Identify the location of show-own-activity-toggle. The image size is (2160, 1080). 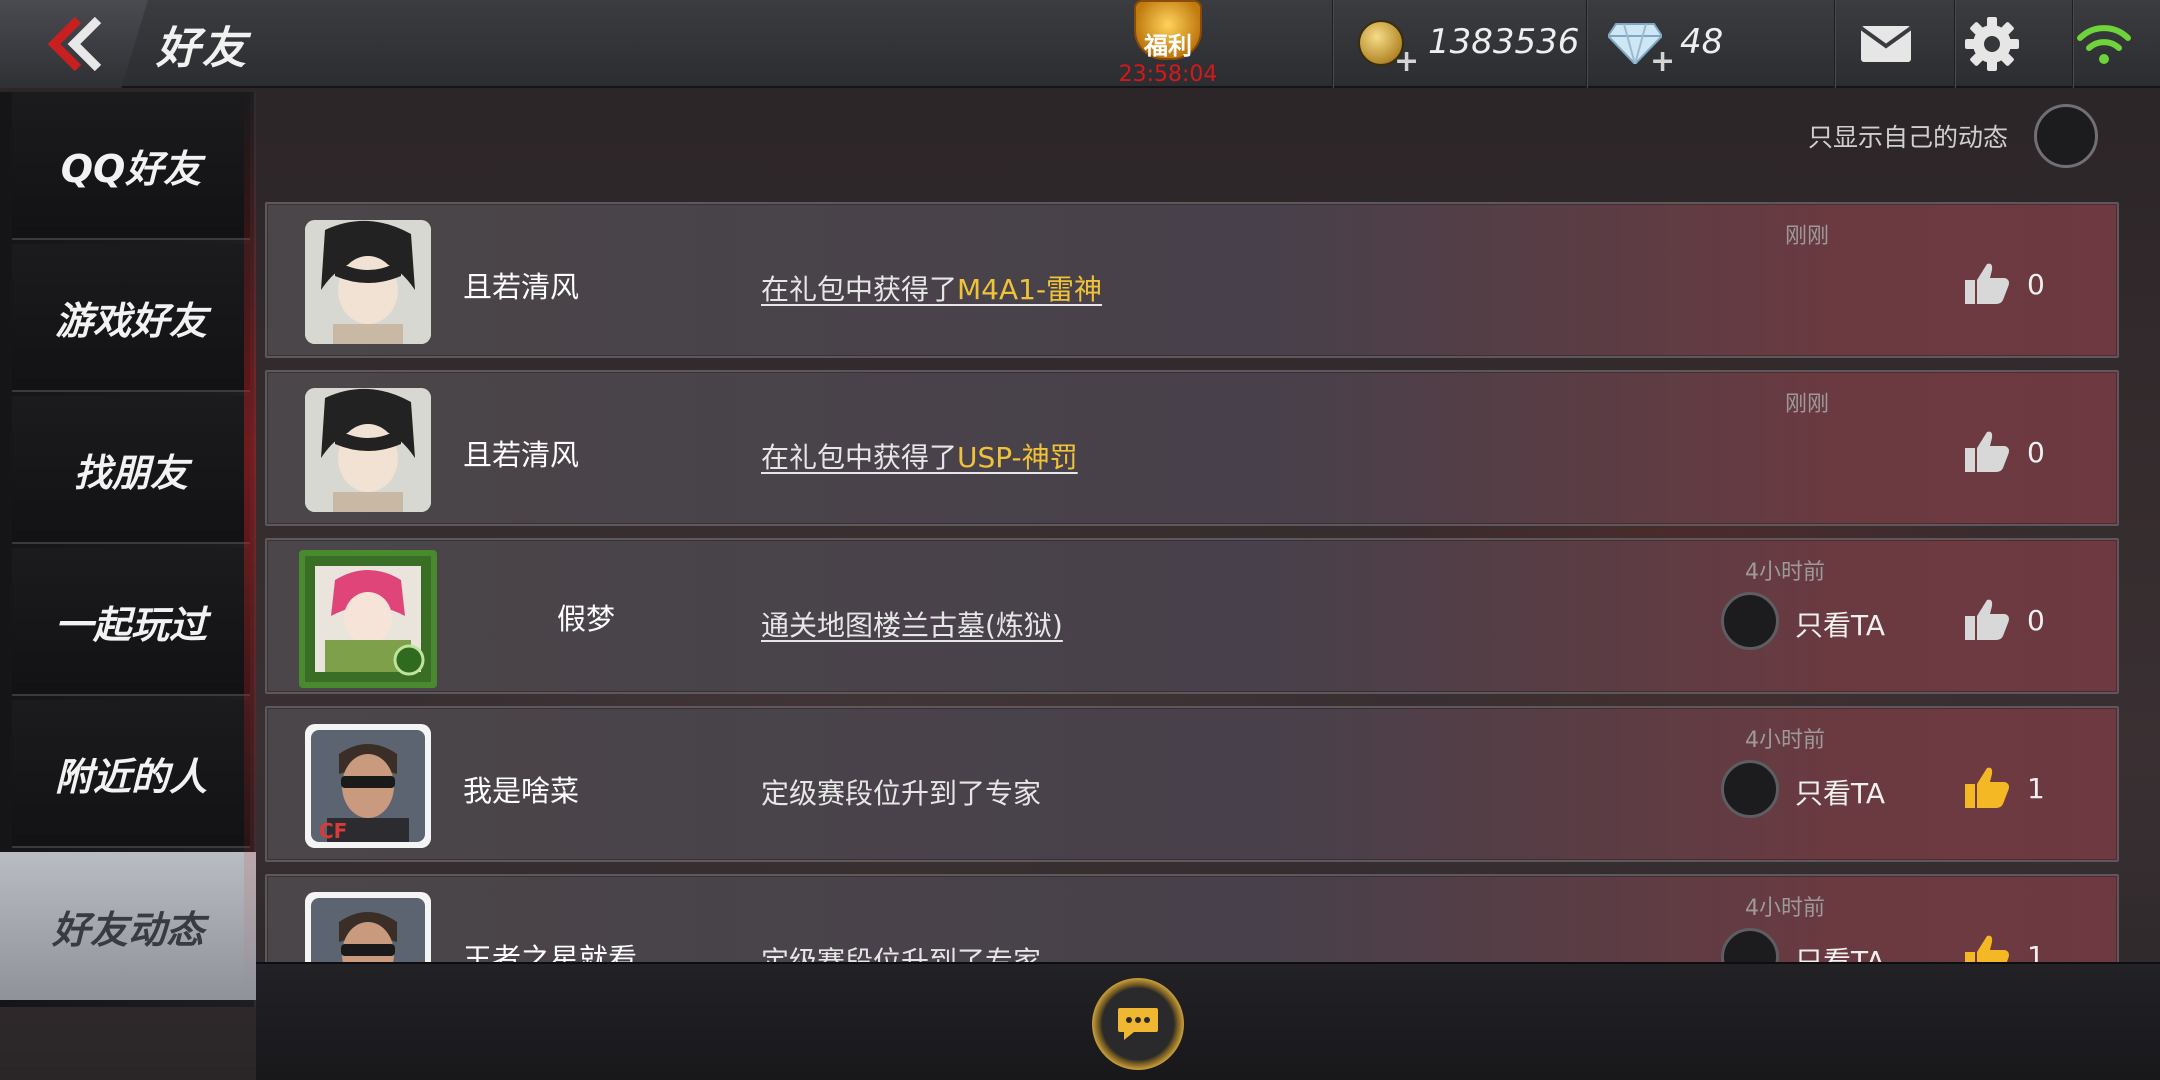
(2066, 136).